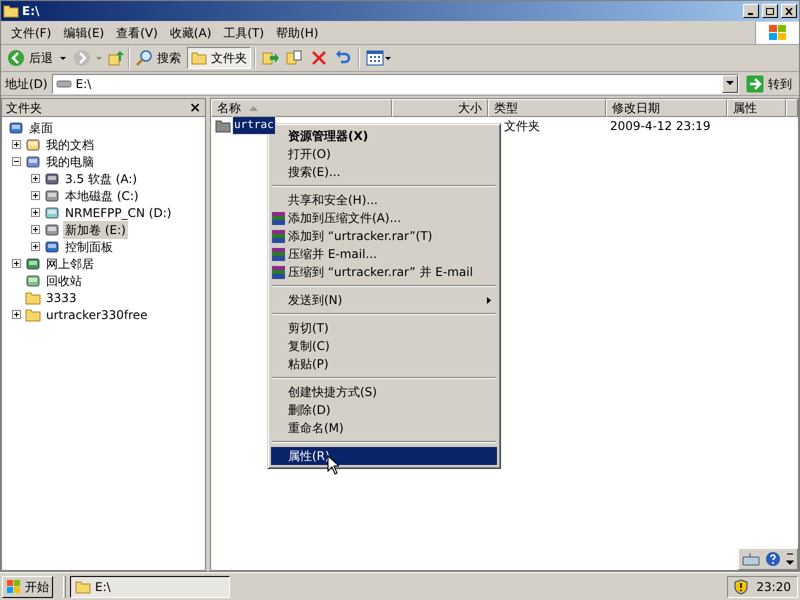  I want to click on tree-item: 3.5 软盘 (A:), so click(101, 179).